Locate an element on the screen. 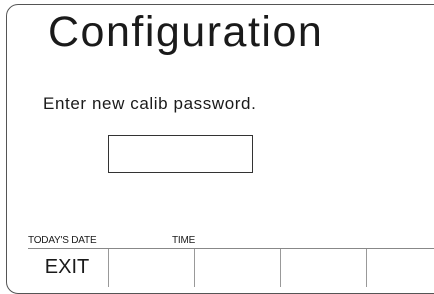  softkey-exit: EXIT is located at coordinates (67, 268).